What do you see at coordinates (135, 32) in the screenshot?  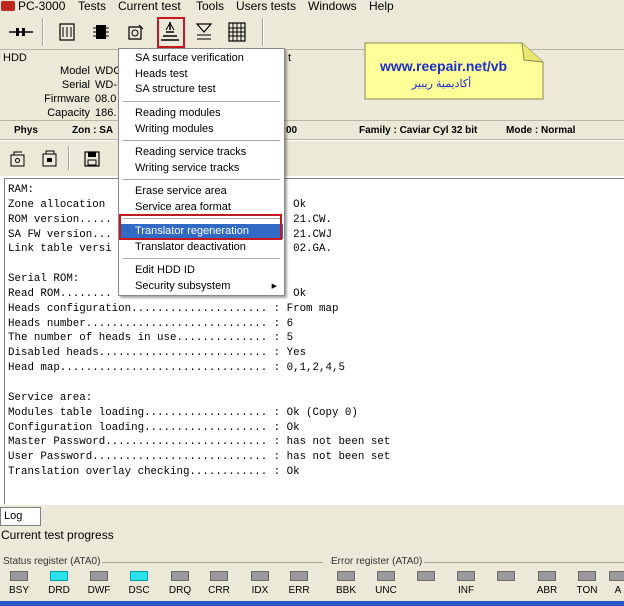 I see `disk-icon` at bounding box center [135, 32].